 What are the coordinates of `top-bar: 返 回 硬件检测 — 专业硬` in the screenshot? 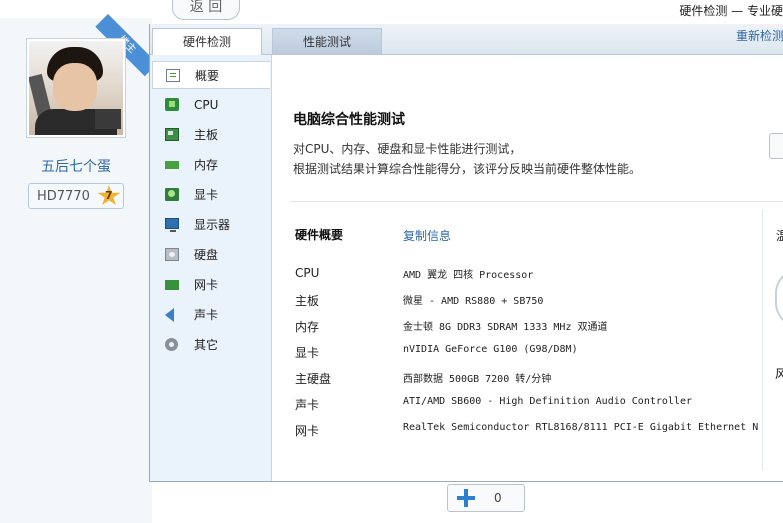 It's located at (467, 12).